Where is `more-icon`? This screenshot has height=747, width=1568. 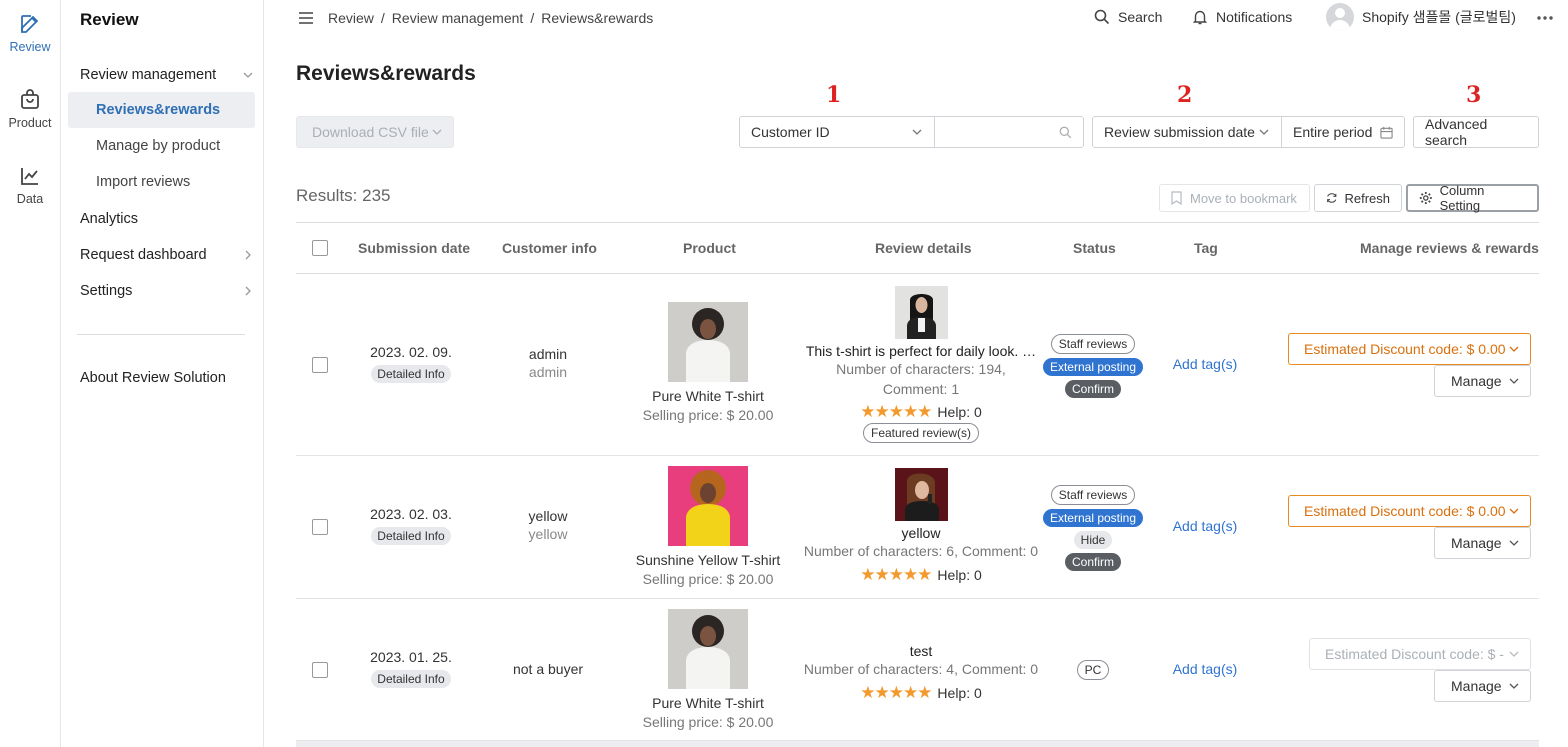 more-icon is located at coordinates (1545, 18).